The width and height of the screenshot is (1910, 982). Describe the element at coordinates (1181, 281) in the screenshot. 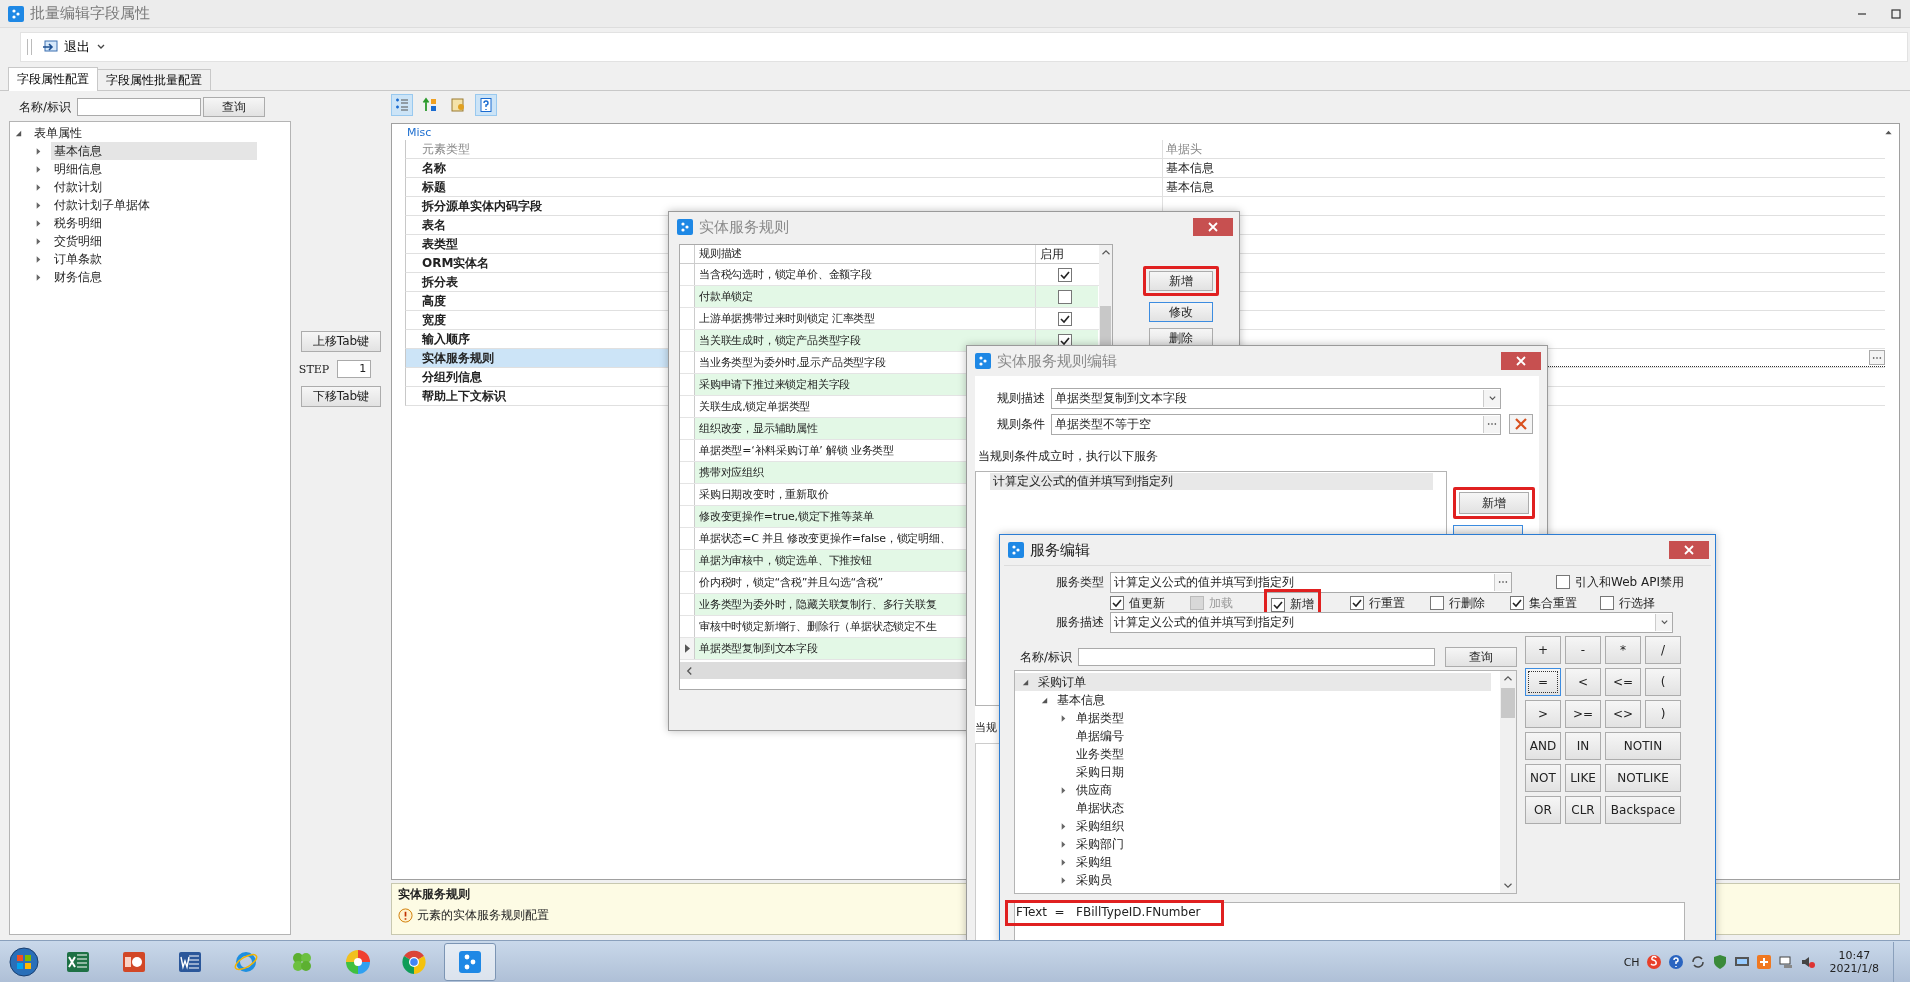

I see `dialog-button: 新增` at that location.